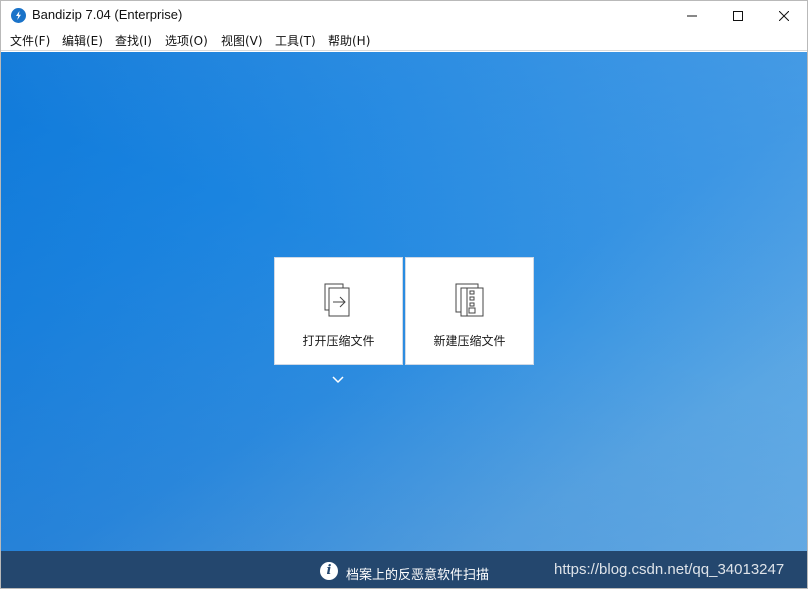 This screenshot has height=589, width=808. What do you see at coordinates (82, 40) in the screenshot?
I see `menu-edit: 编辑(E)` at bounding box center [82, 40].